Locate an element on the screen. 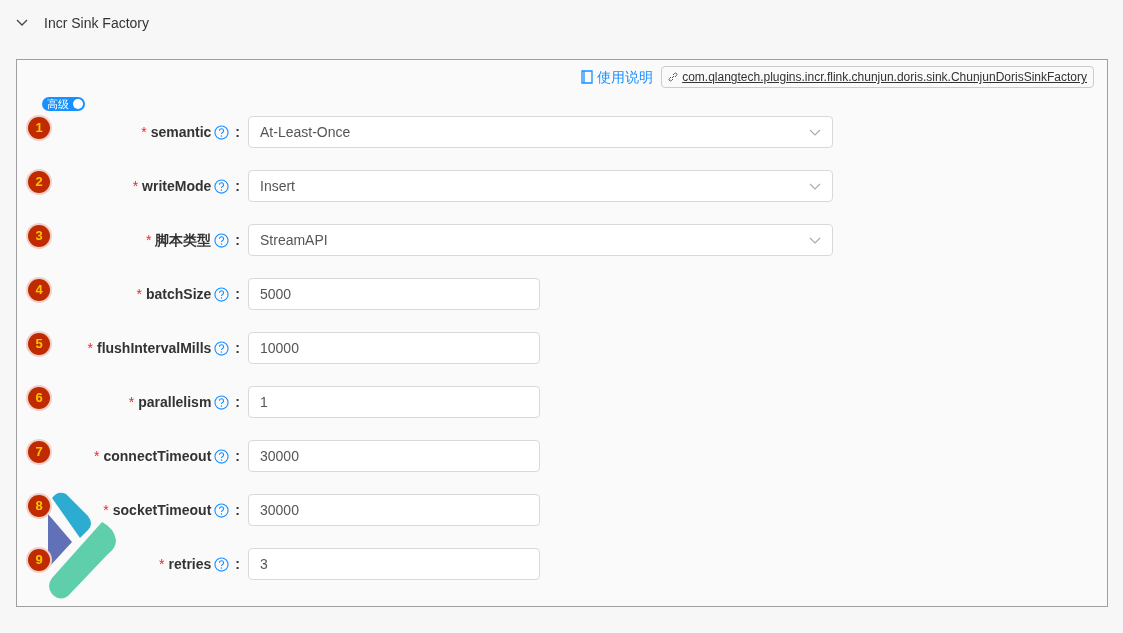  section-title: Incr Sink Factory is located at coordinates (97, 23).